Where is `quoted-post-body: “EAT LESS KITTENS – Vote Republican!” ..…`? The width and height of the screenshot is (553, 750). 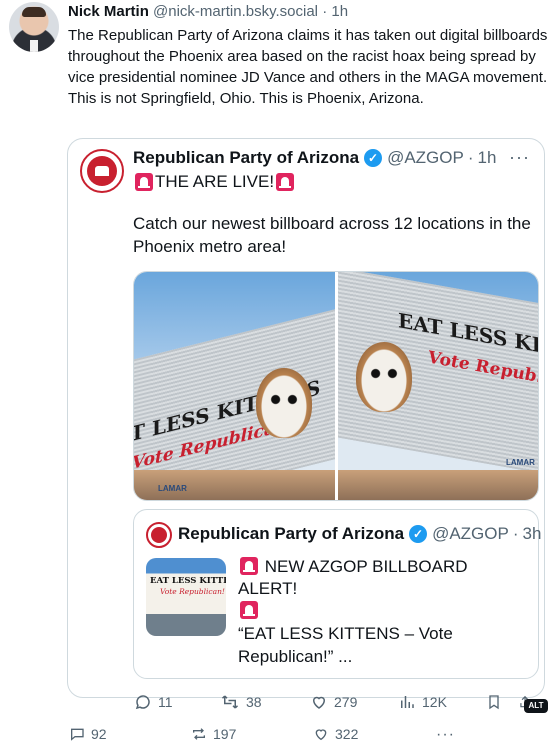 quoted-post-body: “EAT LESS KITTENS – Vote Republican!” ..… is located at coordinates (345, 645).